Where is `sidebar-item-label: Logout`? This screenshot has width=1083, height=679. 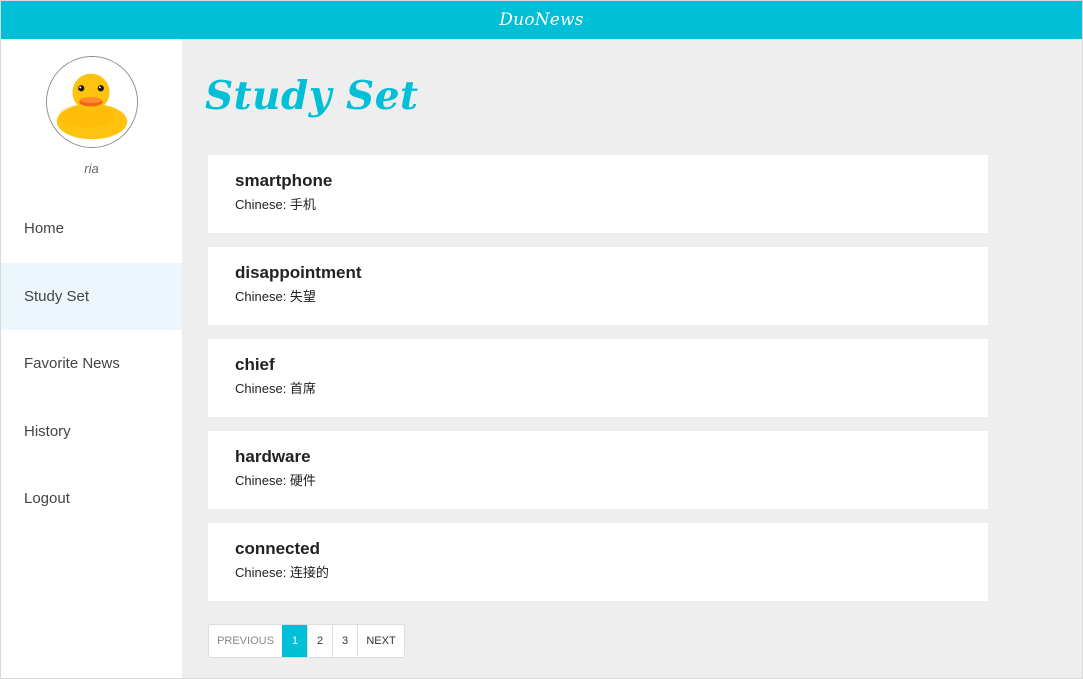 sidebar-item-label: Logout is located at coordinates (47, 499).